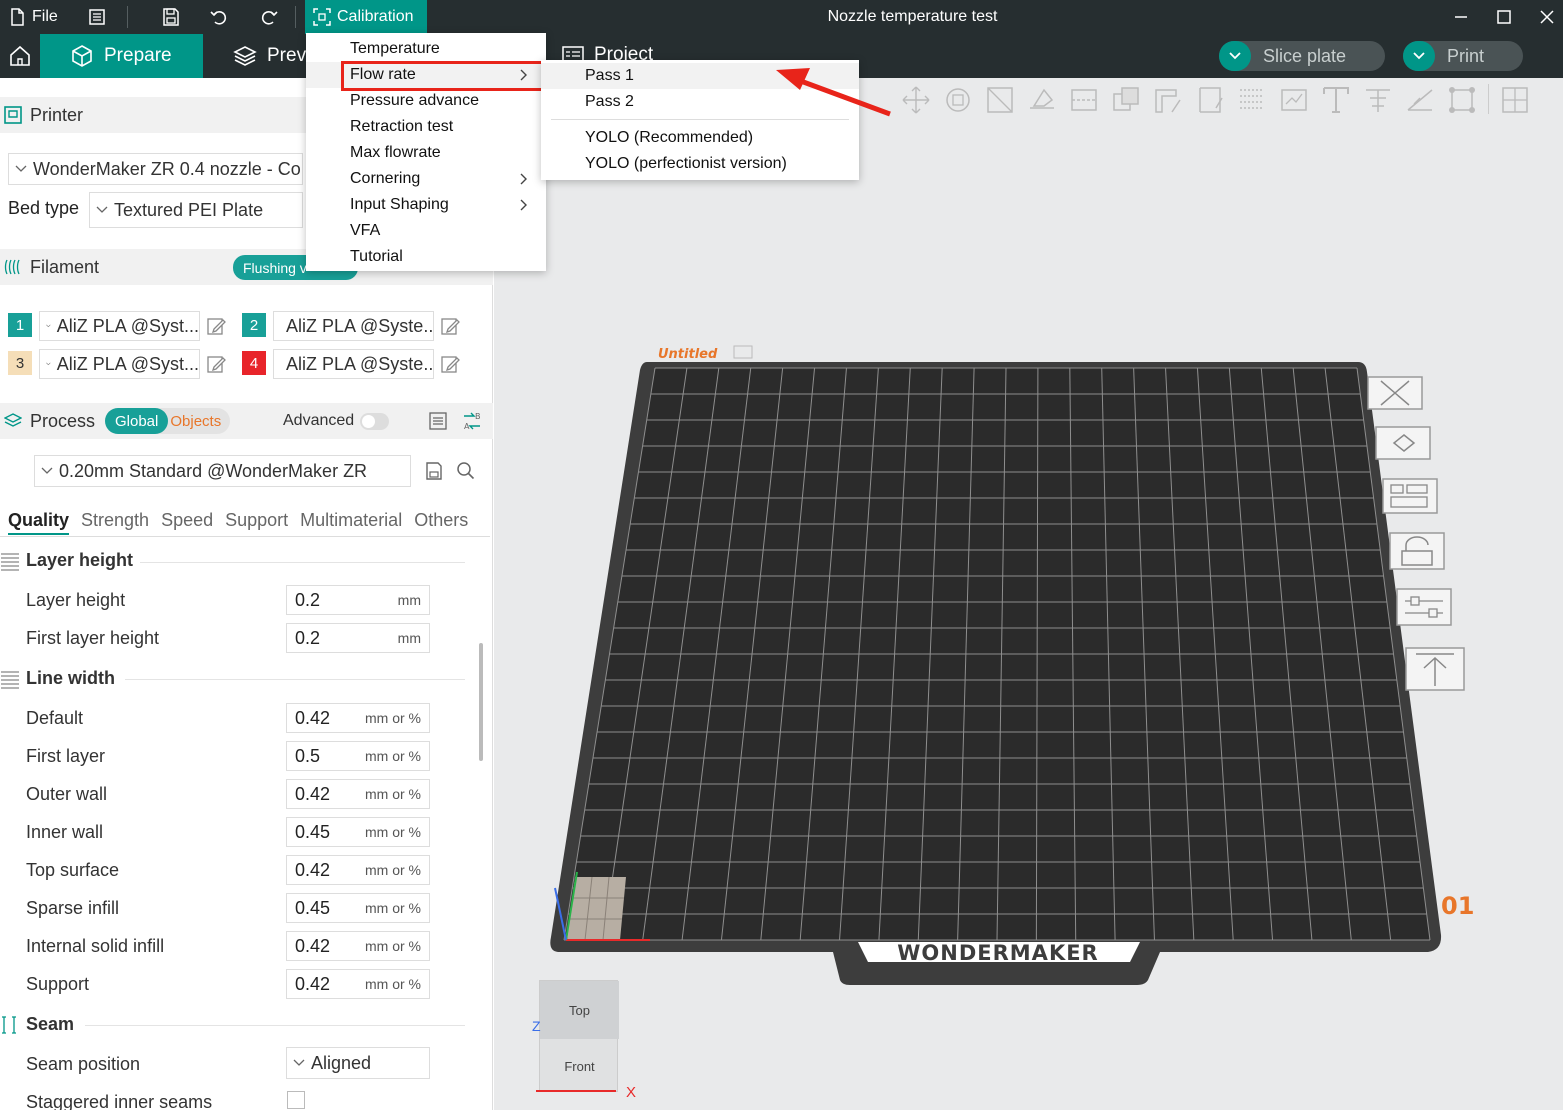  I want to click on outer-wall-input: 0.42 mm or %, so click(358, 794).